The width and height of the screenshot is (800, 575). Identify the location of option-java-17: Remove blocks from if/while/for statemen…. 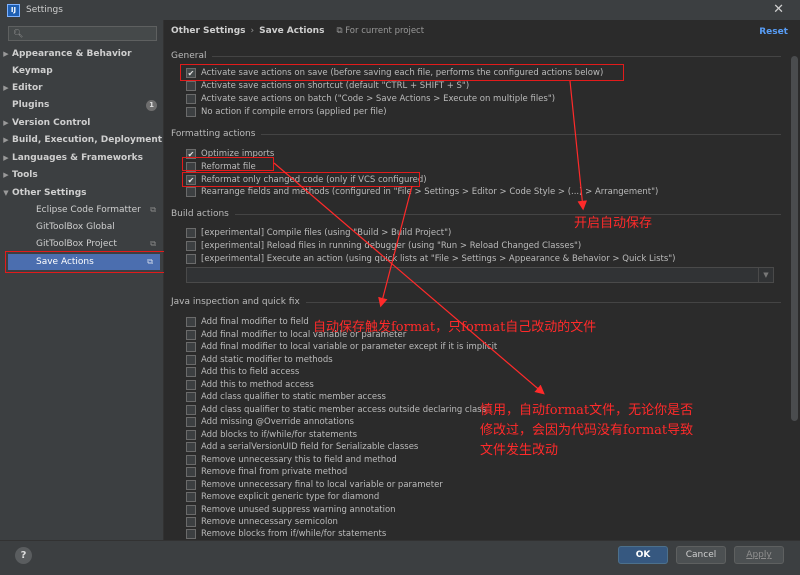
(286, 534).